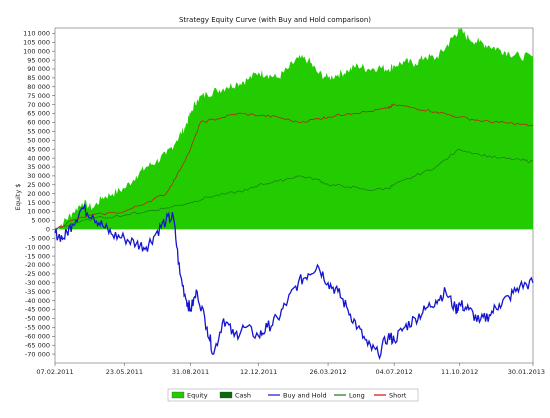 The width and height of the screenshot is (550, 418). What do you see at coordinates (38, 140) in the screenshot?
I see `y-tick-label: 50 000` at bounding box center [38, 140].